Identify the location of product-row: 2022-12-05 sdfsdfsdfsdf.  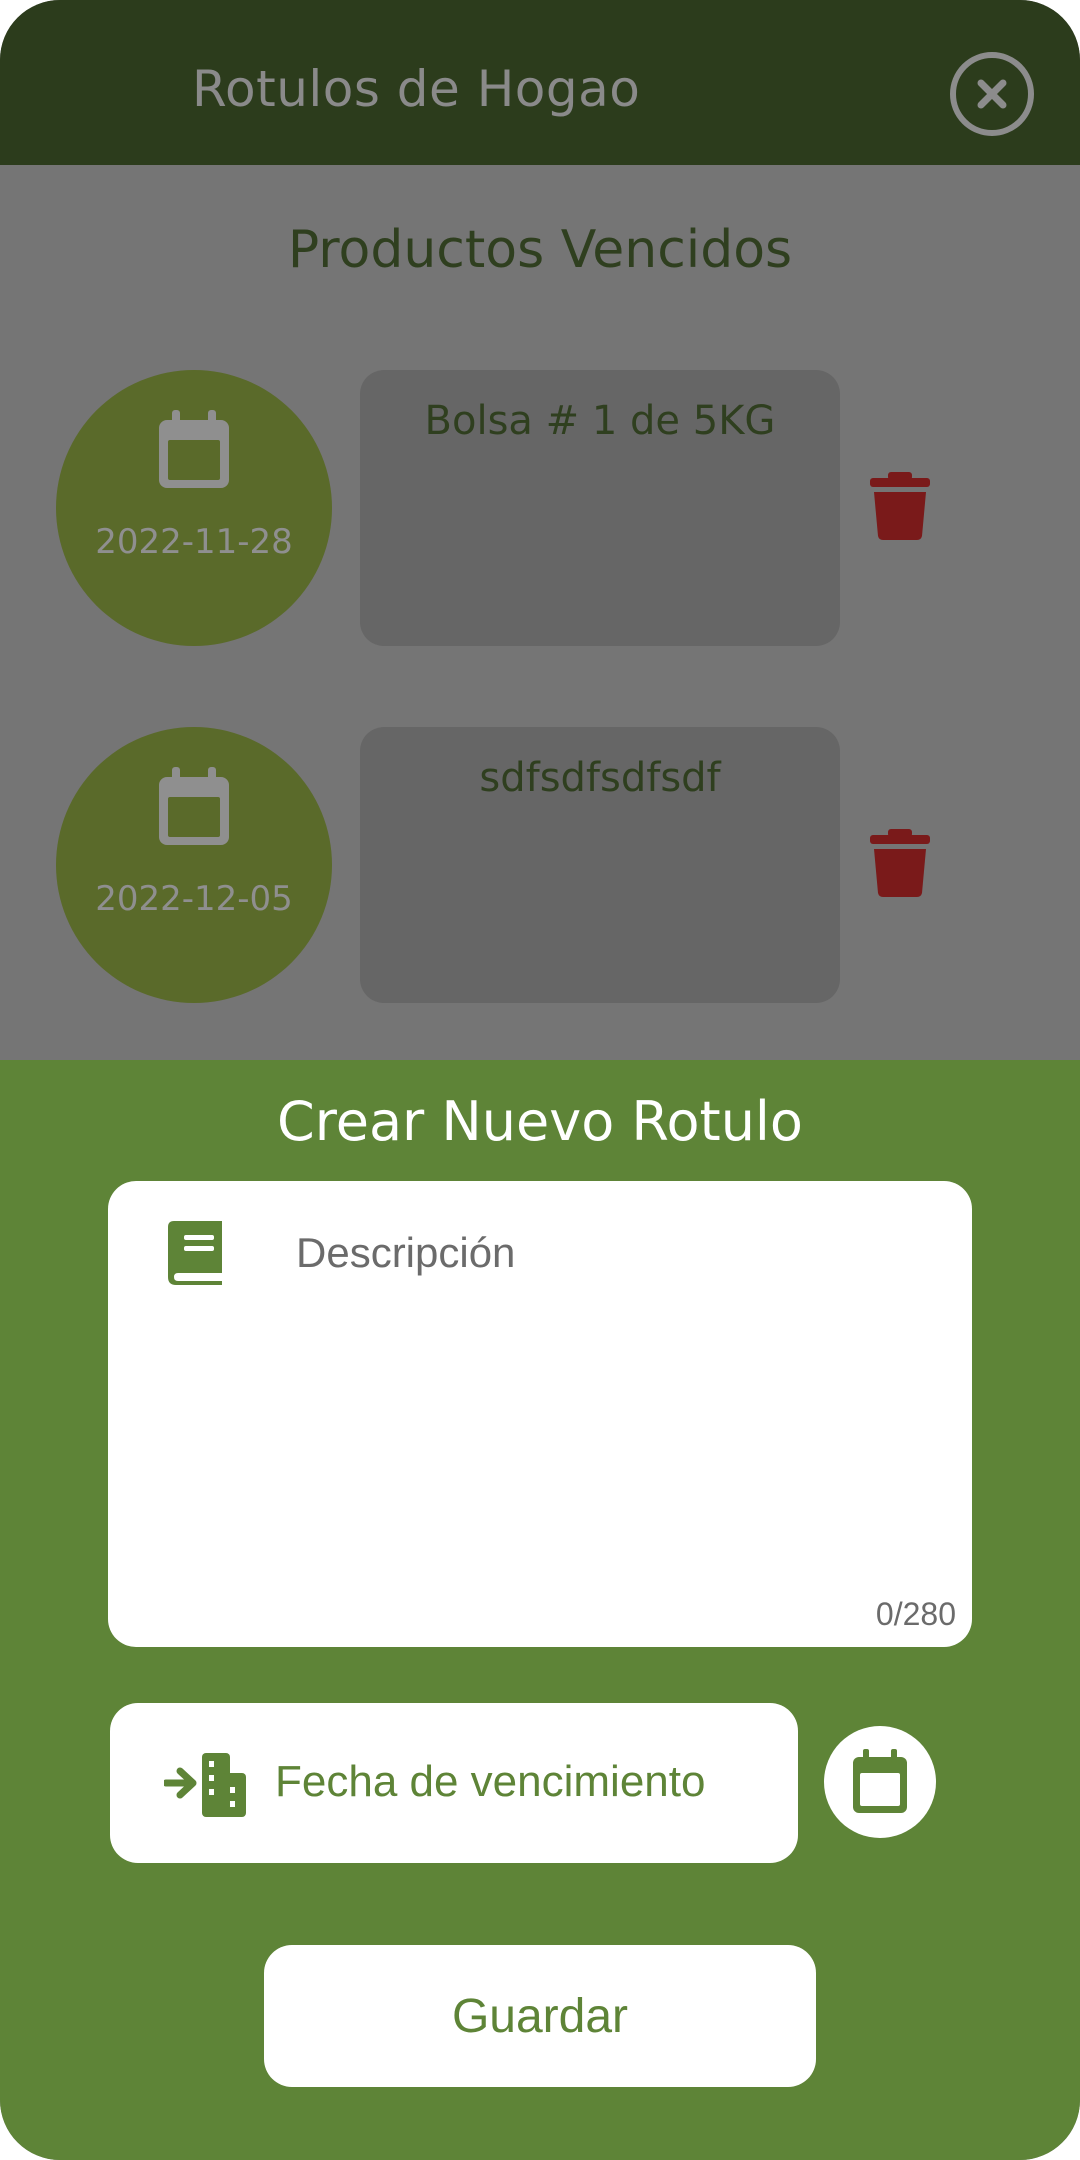
(540, 865).